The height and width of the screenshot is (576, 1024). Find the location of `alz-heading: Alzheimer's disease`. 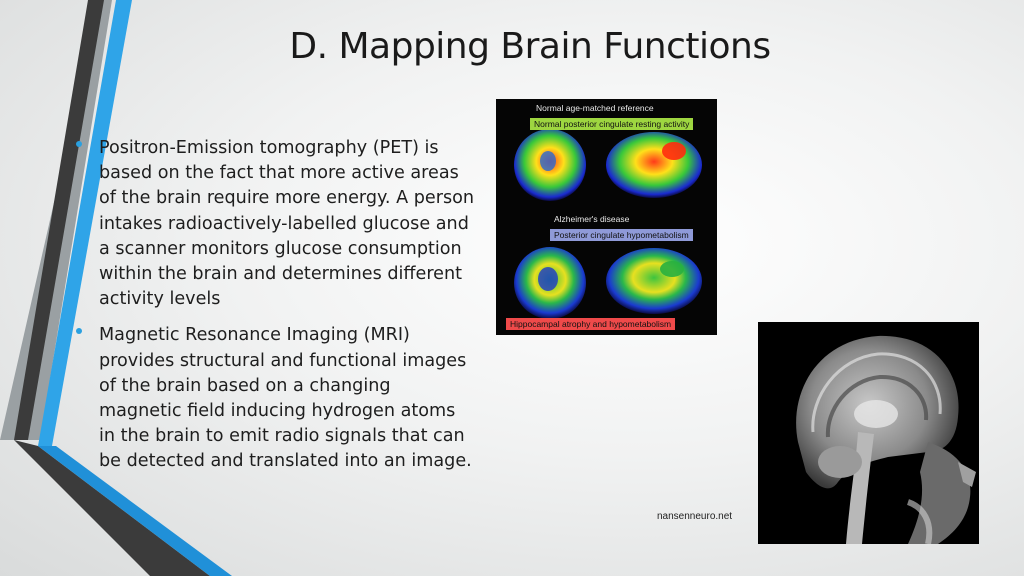

alz-heading: Alzheimer's disease is located at coordinates (592, 219).